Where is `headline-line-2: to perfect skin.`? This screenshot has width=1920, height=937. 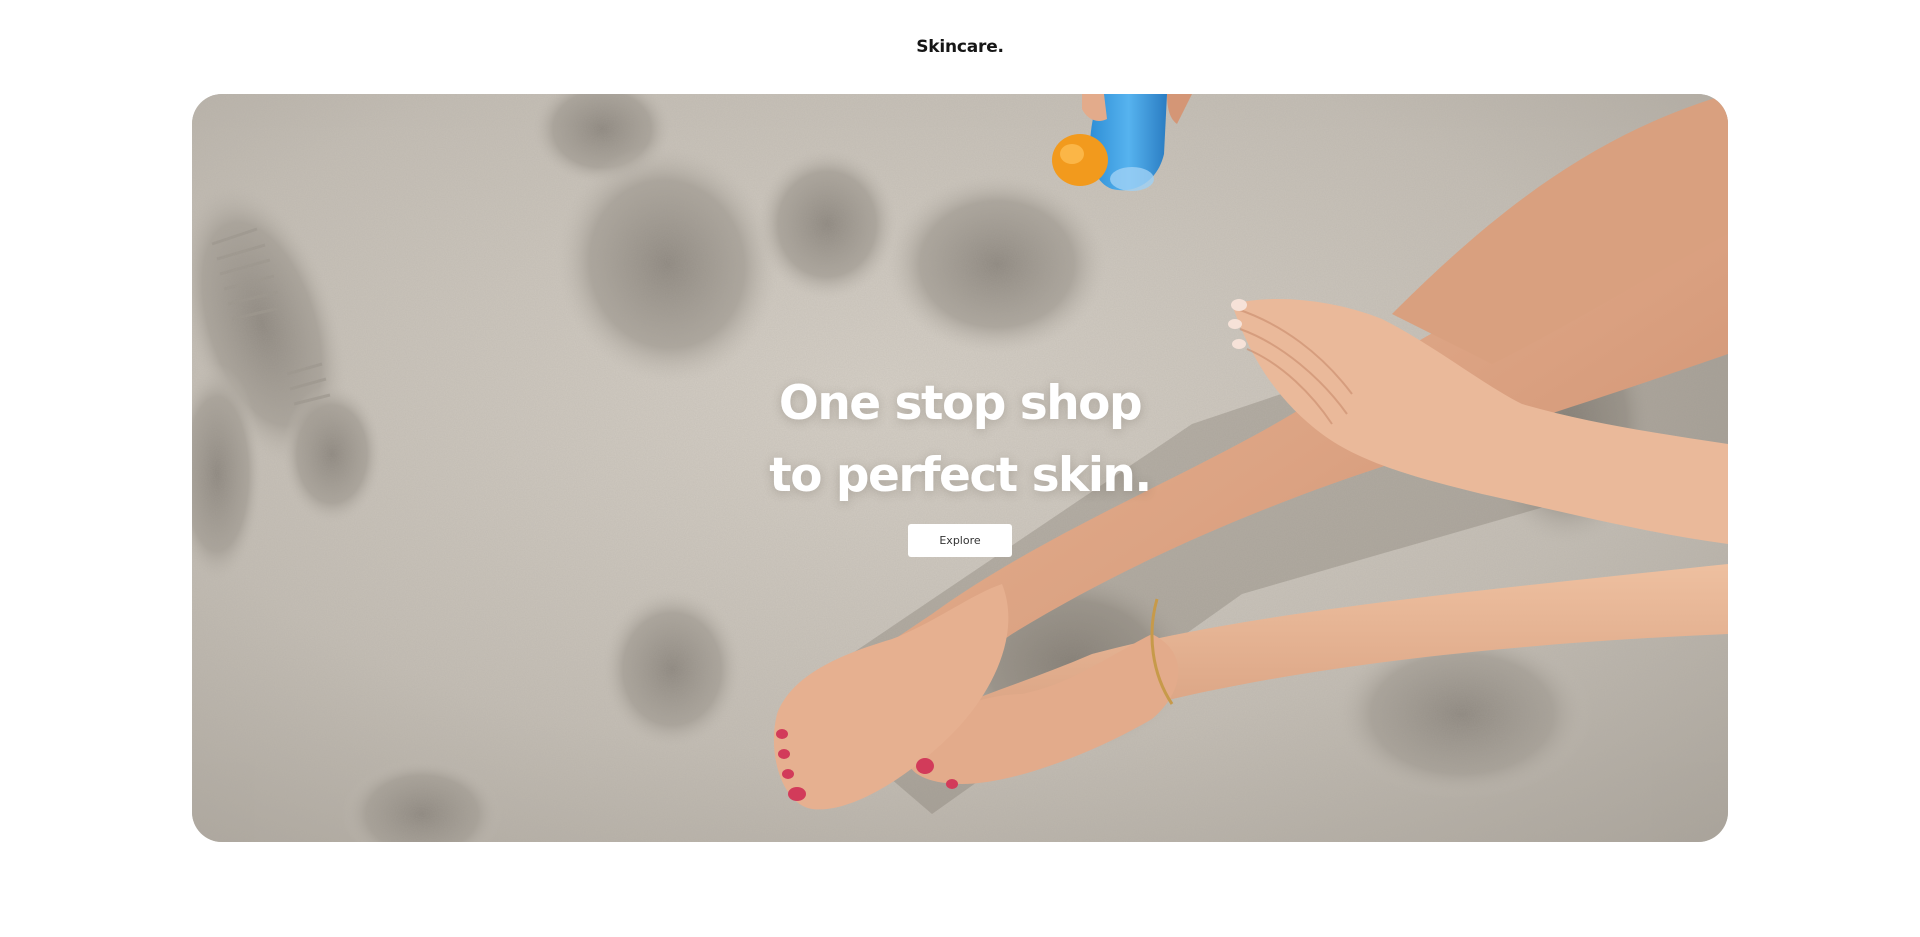
headline-line-2: to perfect skin. is located at coordinates (960, 475).